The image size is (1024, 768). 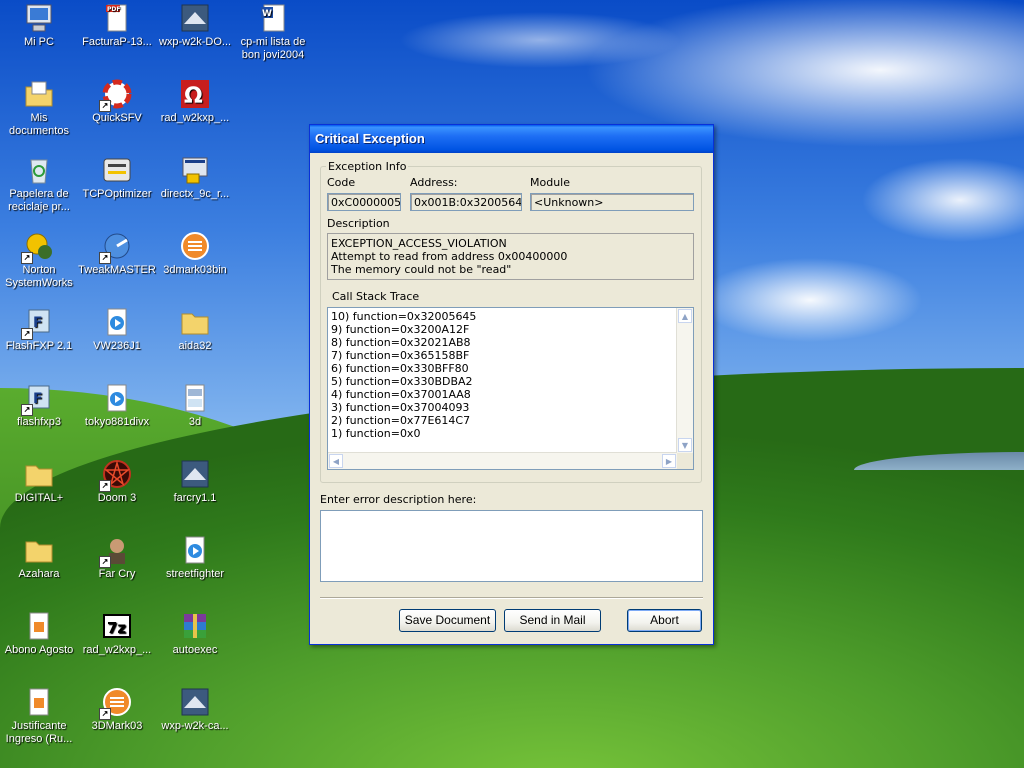 What do you see at coordinates (367, 166) in the screenshot?
I see `exception-info-legend: Exception Info` at bounding box center [367, 166].